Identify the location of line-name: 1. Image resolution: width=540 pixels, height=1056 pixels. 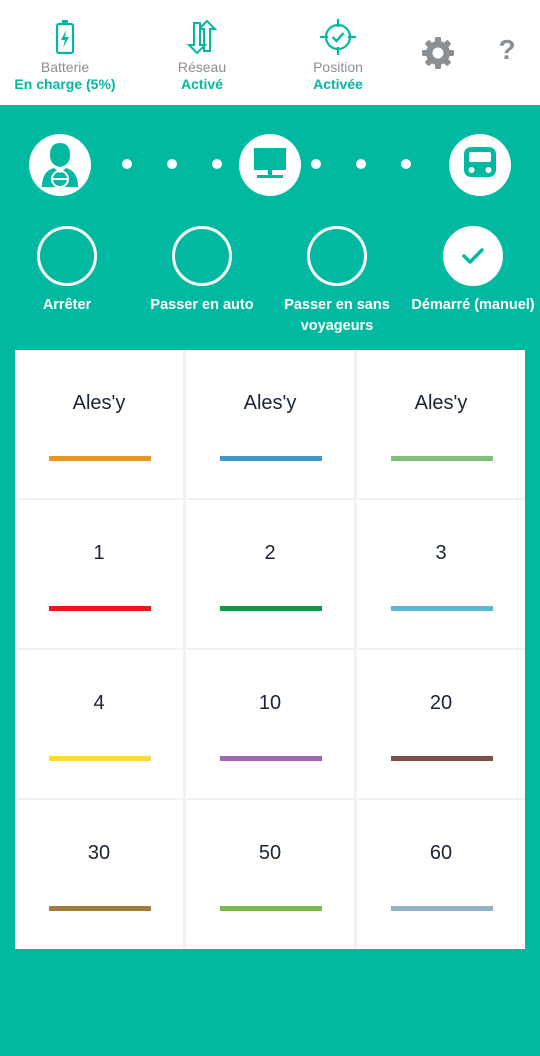
(99, 553).